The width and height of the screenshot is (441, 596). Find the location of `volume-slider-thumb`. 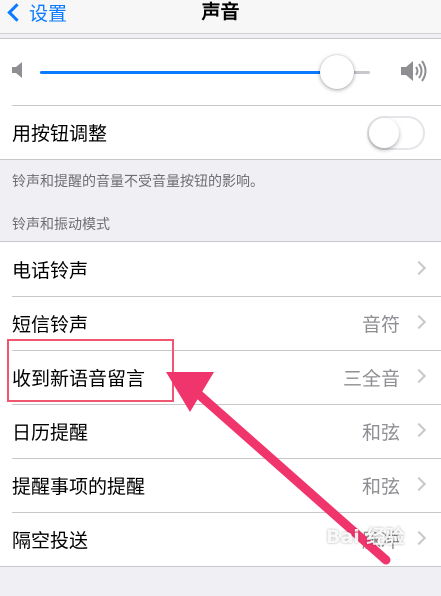

volume-slider-thumb is located at coordinates (337, 72).